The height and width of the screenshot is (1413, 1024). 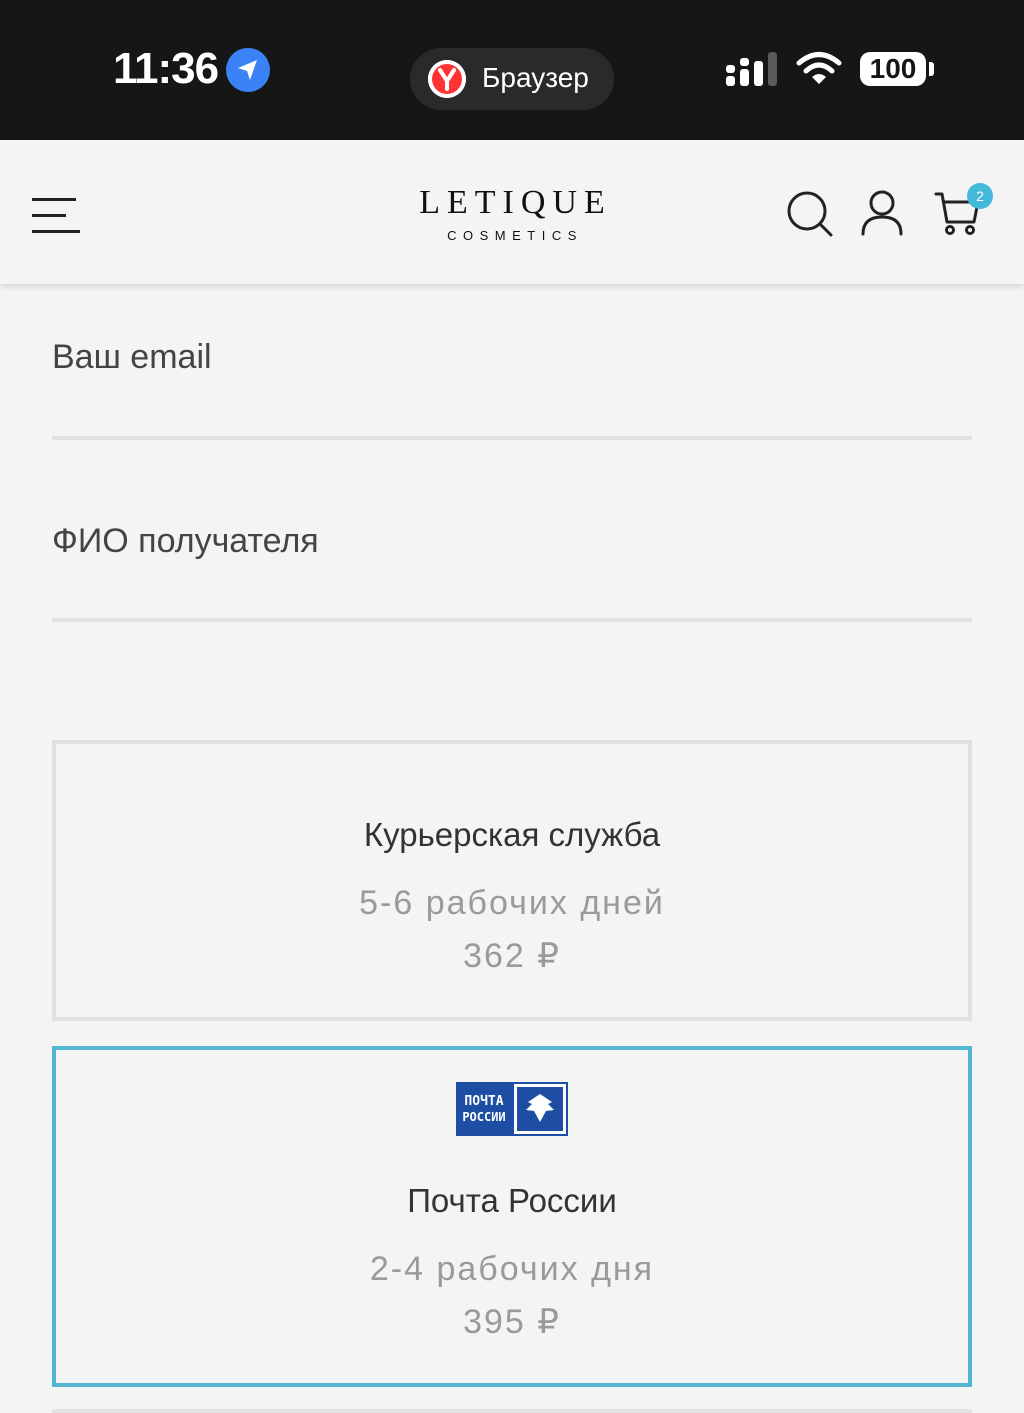 What do you see at coordinates (512, 956) in the screenshot?
I see `delivery-option-price: 362 ₽` at bounding box center [512, 956].